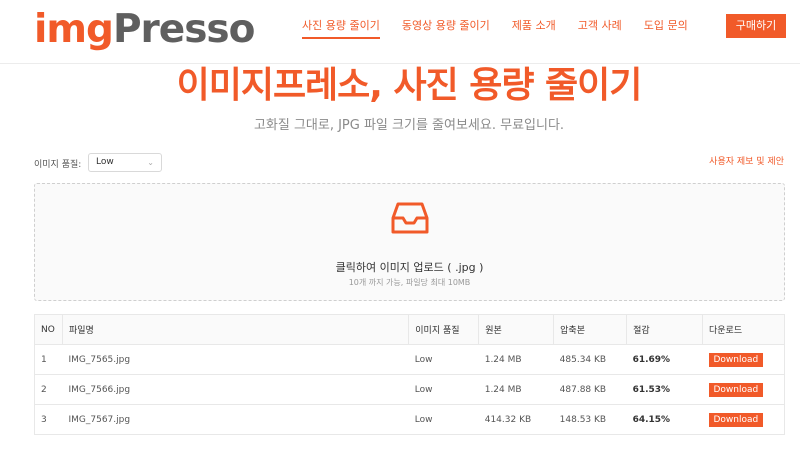 This screenshot has height=450, width=800. Describe the element at coordinates (590, 419) in the screenshot. I see `compressed-size: 148.53 KB` at that location.